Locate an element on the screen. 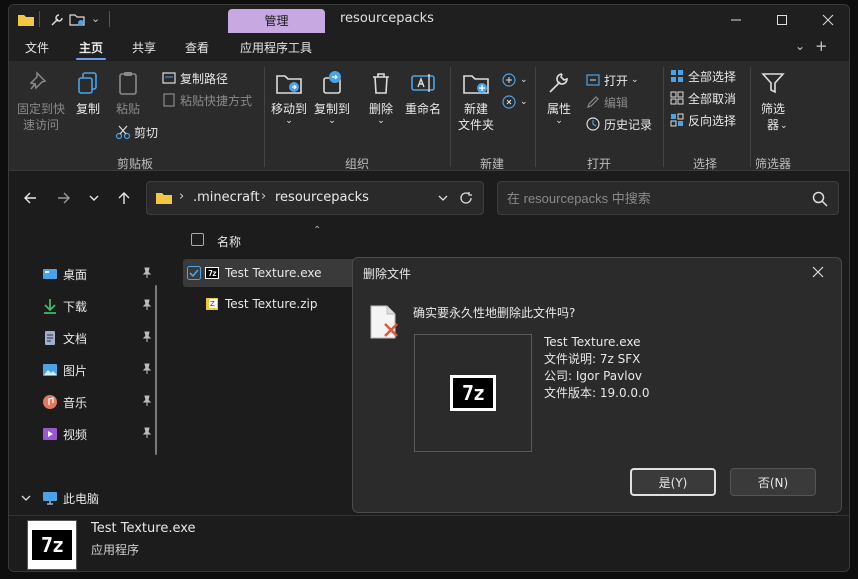  7z-icon: 7z is located at coordinates (52, 545).